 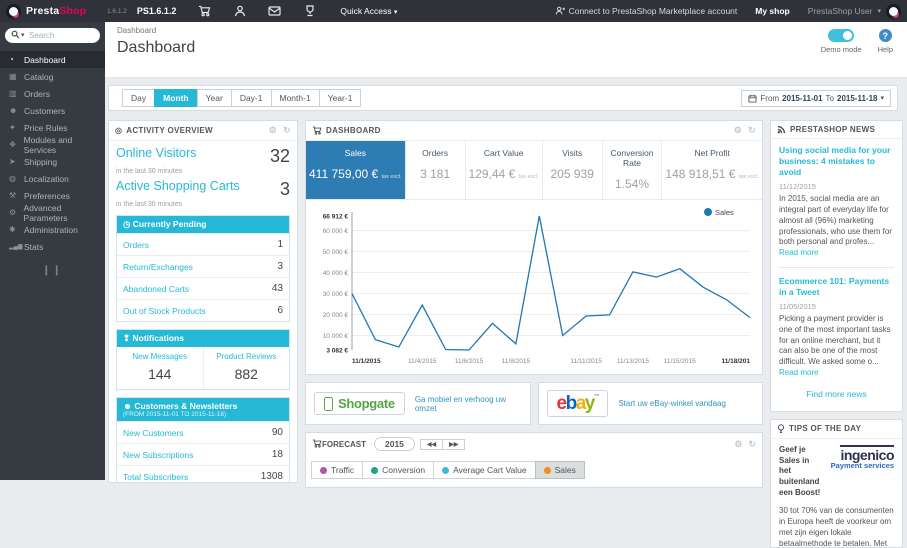 I want to click on shopgate-banner: Shopgate Ga mobiel en verhoog uw omzet, so click(x=418, y=403).